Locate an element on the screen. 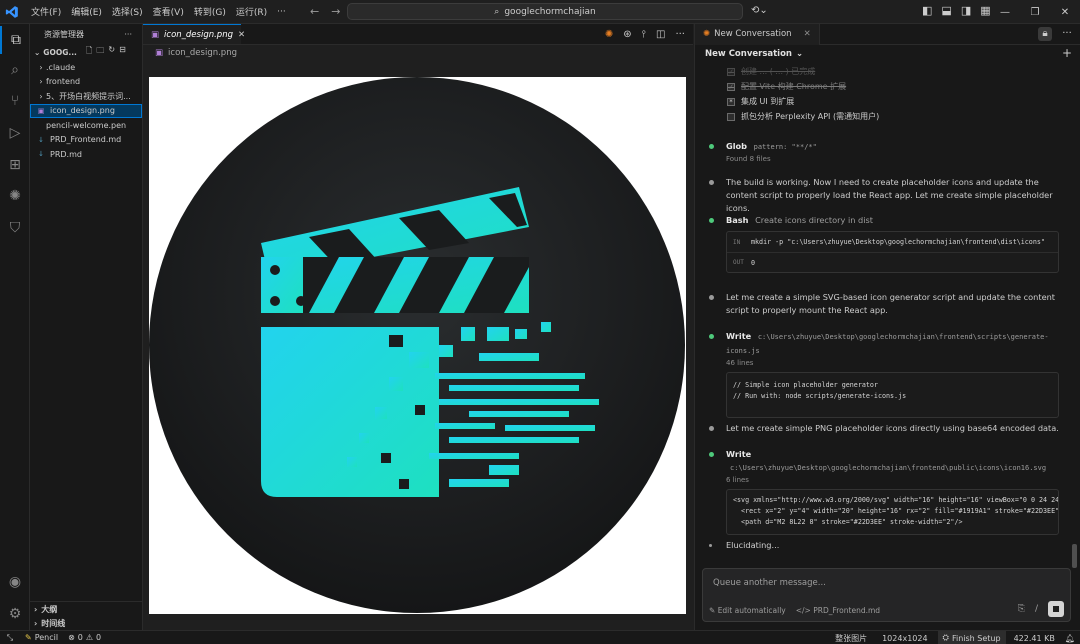 This screenshot has width=1080, height=644. edit-pencil-icon: ✎ is located at coordinates (712, 610).